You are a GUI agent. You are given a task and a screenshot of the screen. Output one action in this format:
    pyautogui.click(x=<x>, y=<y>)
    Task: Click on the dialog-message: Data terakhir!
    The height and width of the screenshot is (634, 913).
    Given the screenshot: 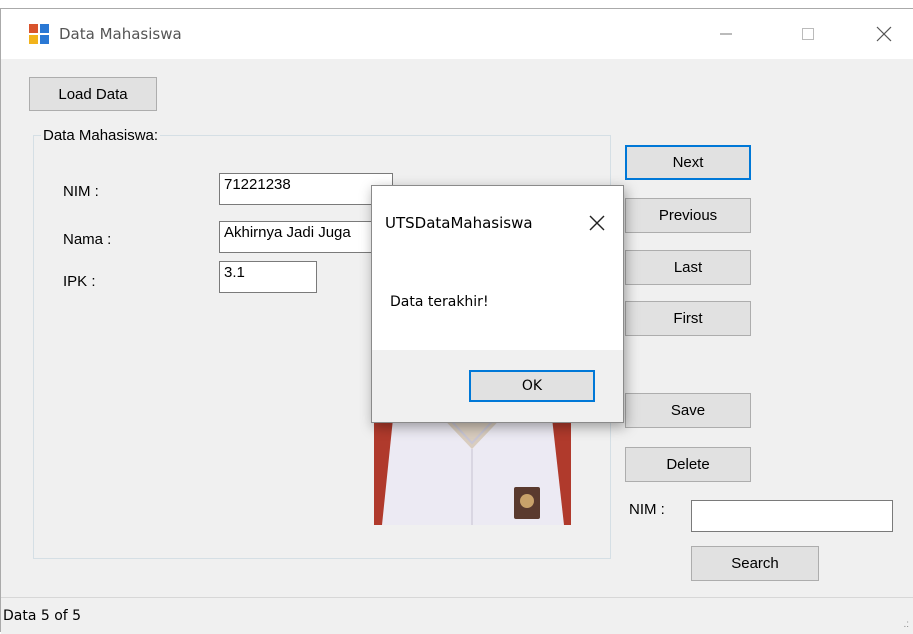 What is the action you would take?
    pyautogui.click(x=439, y=302)
    